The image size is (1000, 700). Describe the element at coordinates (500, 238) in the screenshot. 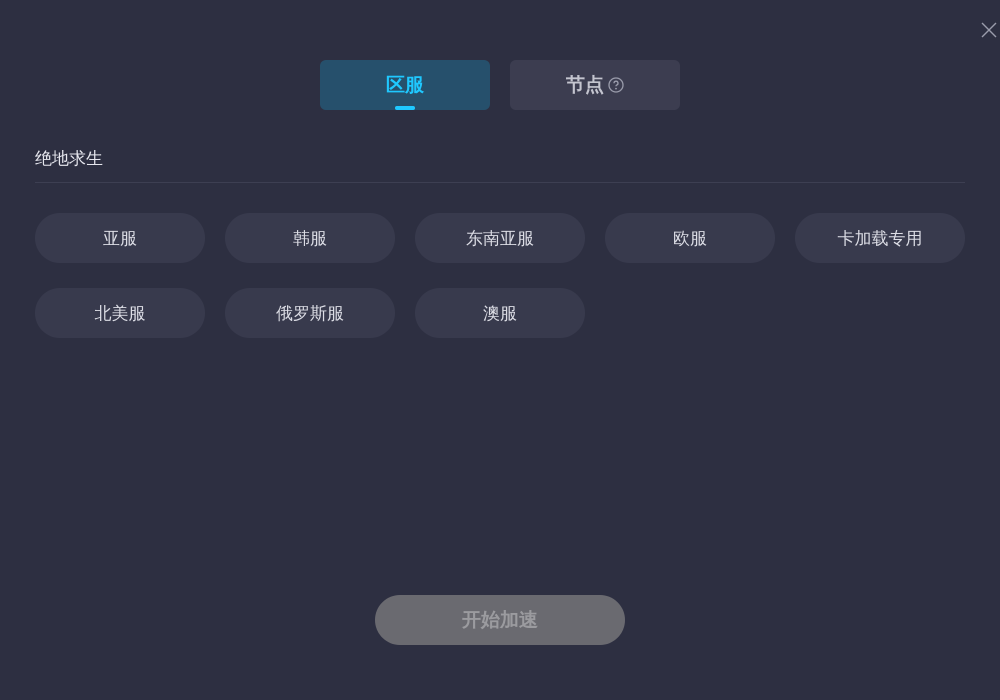

I see `region-button: 东南亚服` at that location.